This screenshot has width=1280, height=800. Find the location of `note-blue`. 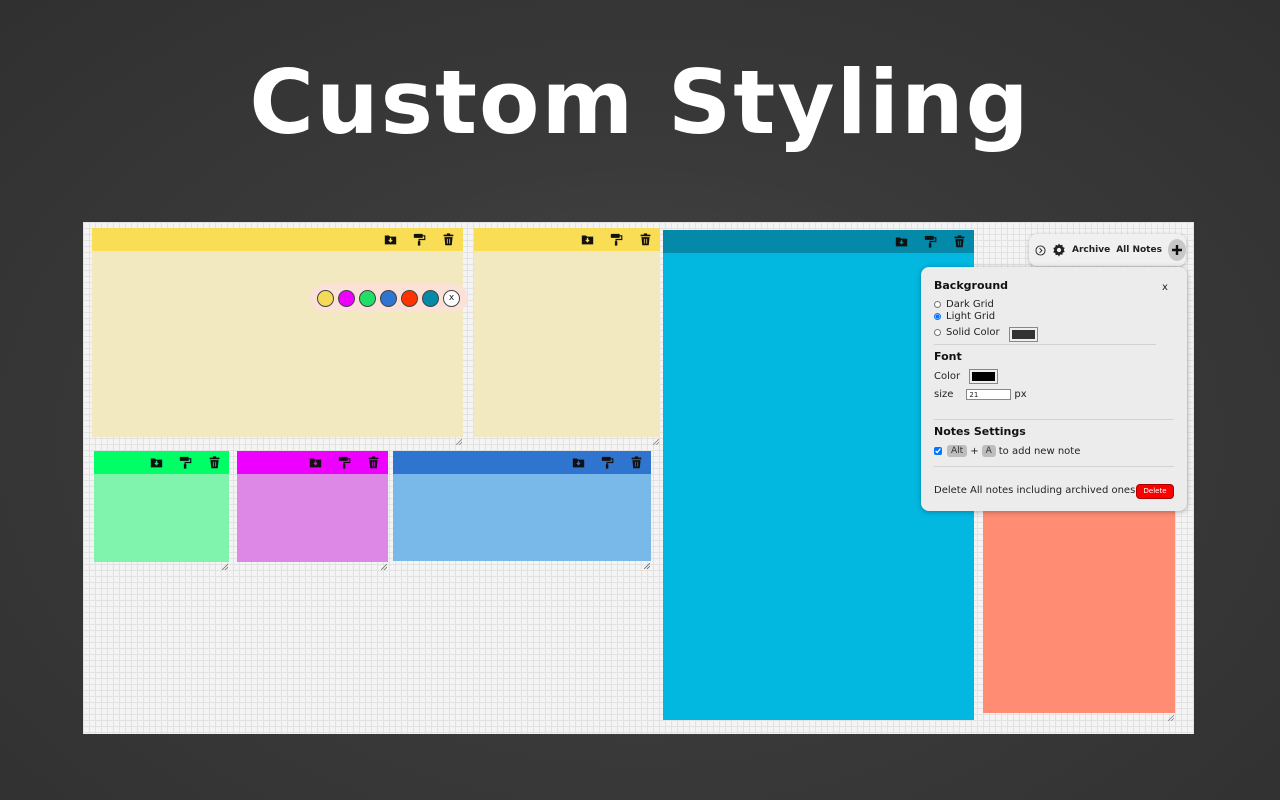

note-blue is located at coordinates (522, 510).